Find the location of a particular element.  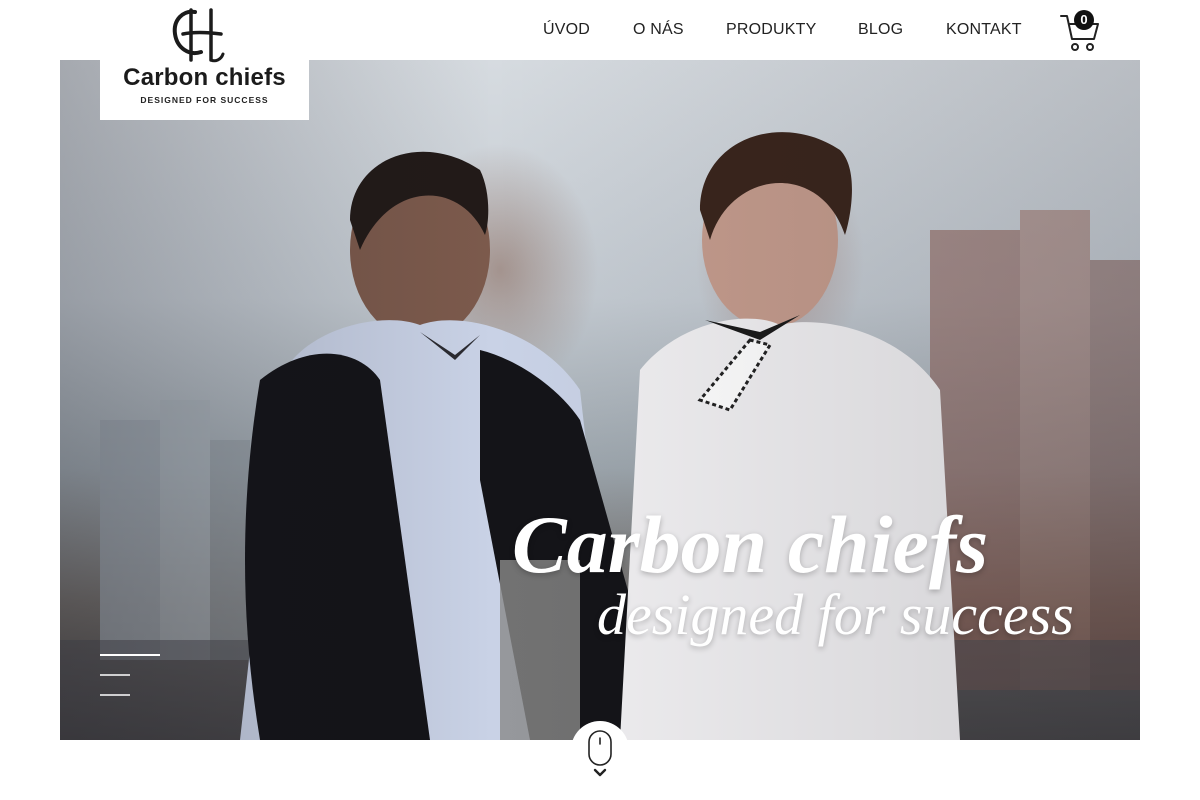

hero-title: Carbon chiefs is located at coordinates (750, 544).